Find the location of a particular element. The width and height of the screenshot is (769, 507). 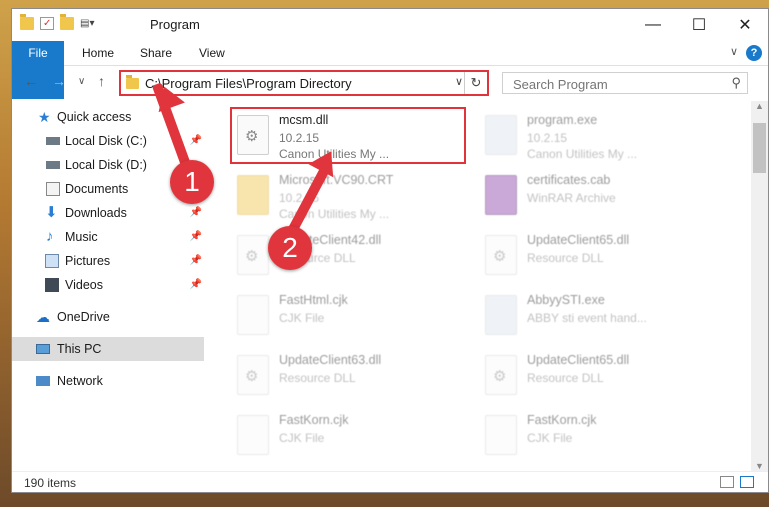

file-name: Microsoft.VC90.CRT is located at coordinates (336, 180).